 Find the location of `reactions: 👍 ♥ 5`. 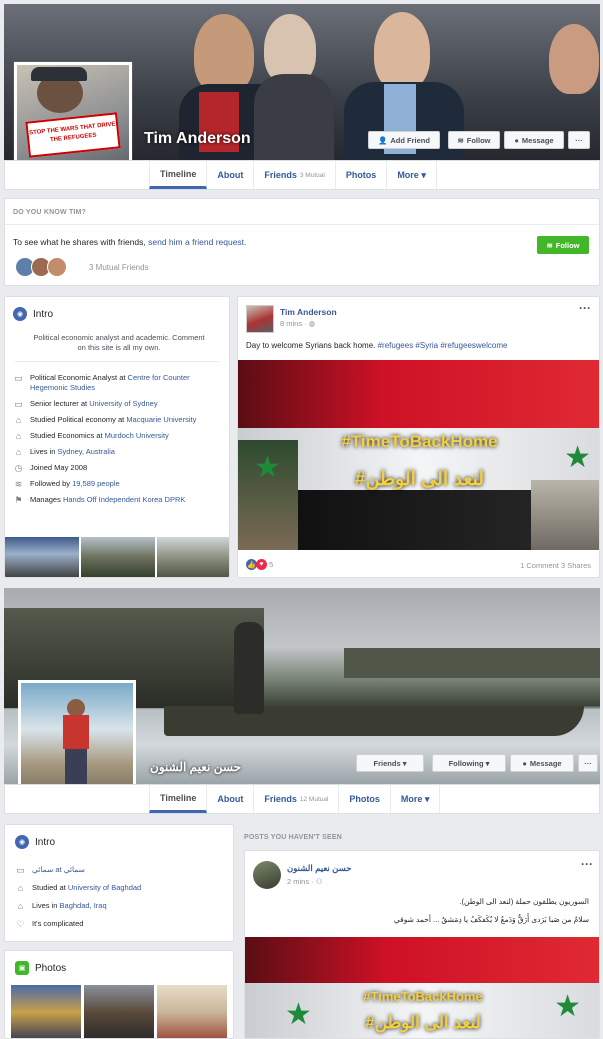

reactions: 👍 ♥ 5 is located at coordinates (259, 564).